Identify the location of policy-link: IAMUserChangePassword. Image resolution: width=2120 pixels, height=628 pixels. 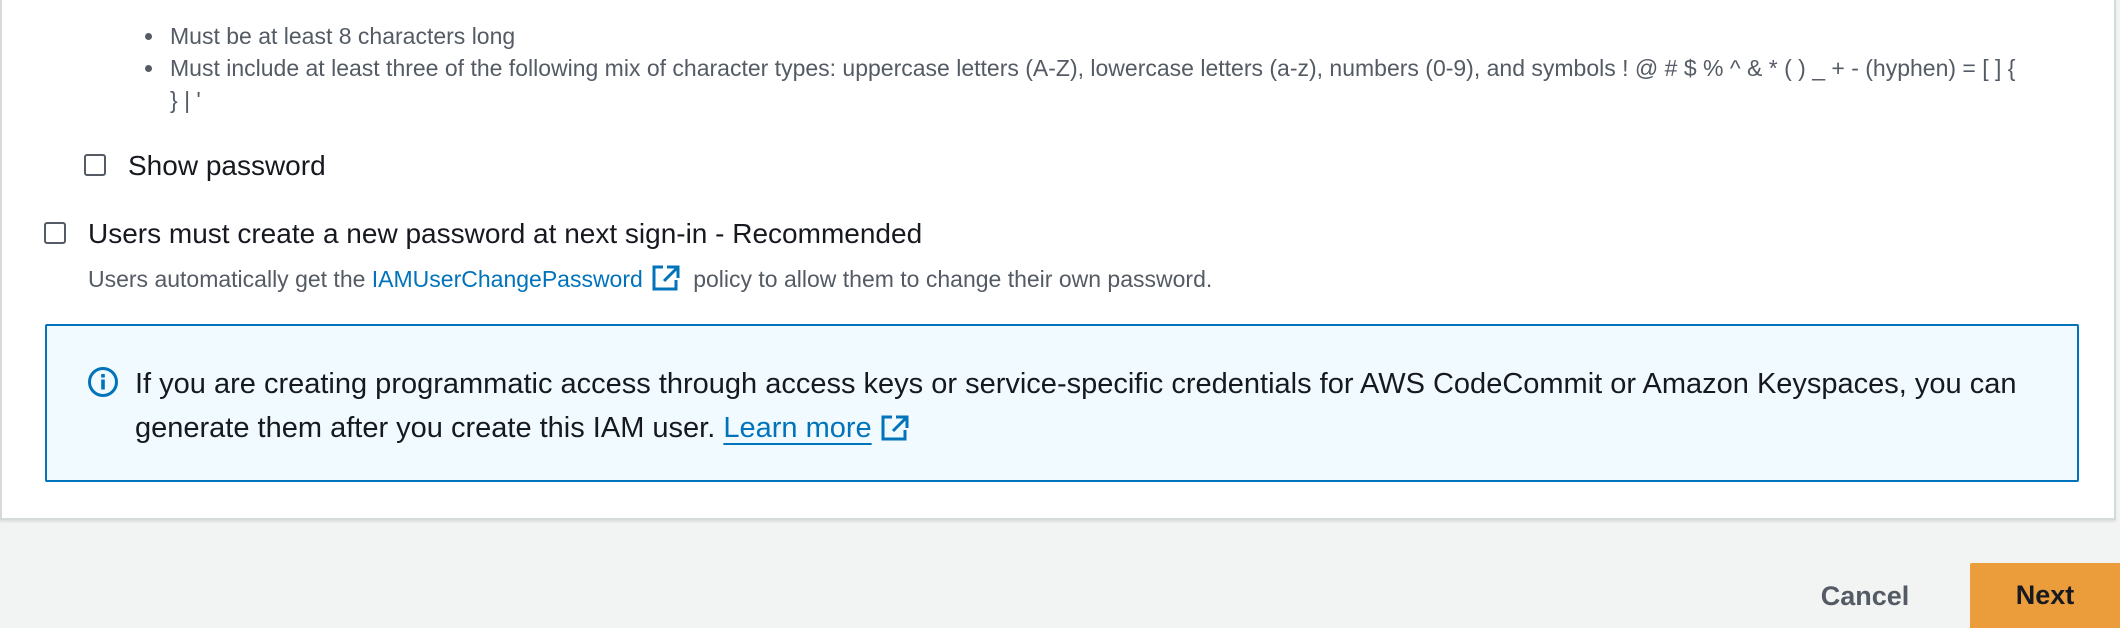
(507, 279).